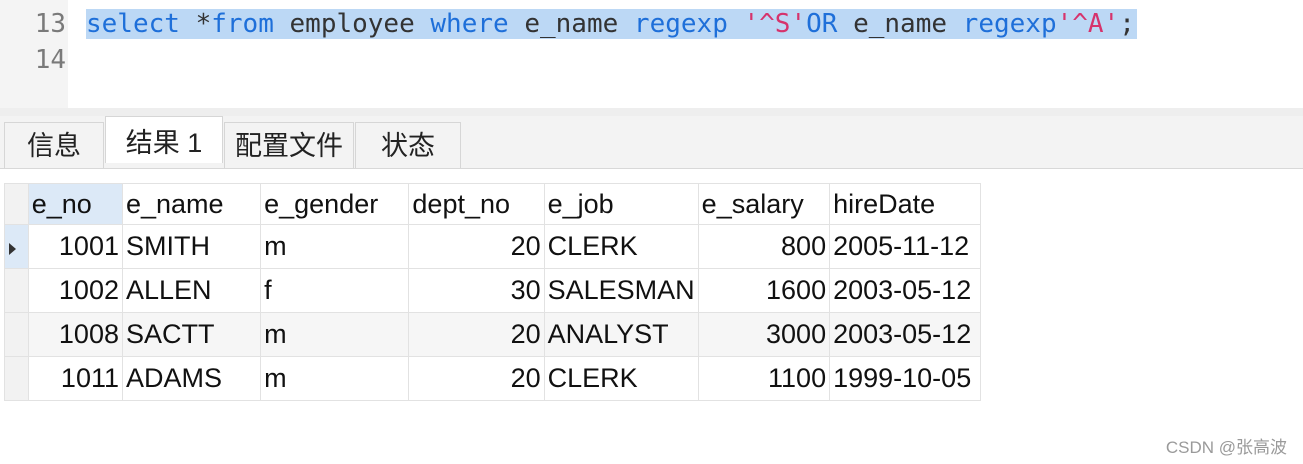 The width and height of the screenshot is (1303, 464). What do you see at coordinates (764, 290) in the screenshot?
I see `cell-e-salary: 1600` at bounding box center [764, 290].